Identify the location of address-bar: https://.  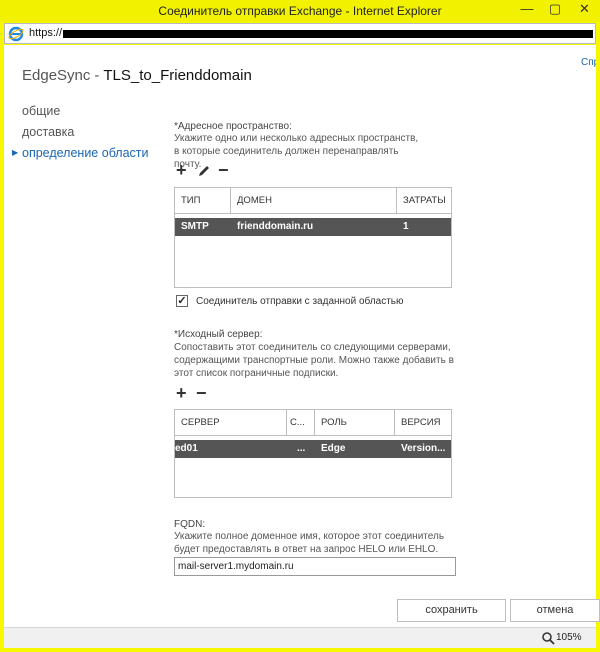
(300, 33).